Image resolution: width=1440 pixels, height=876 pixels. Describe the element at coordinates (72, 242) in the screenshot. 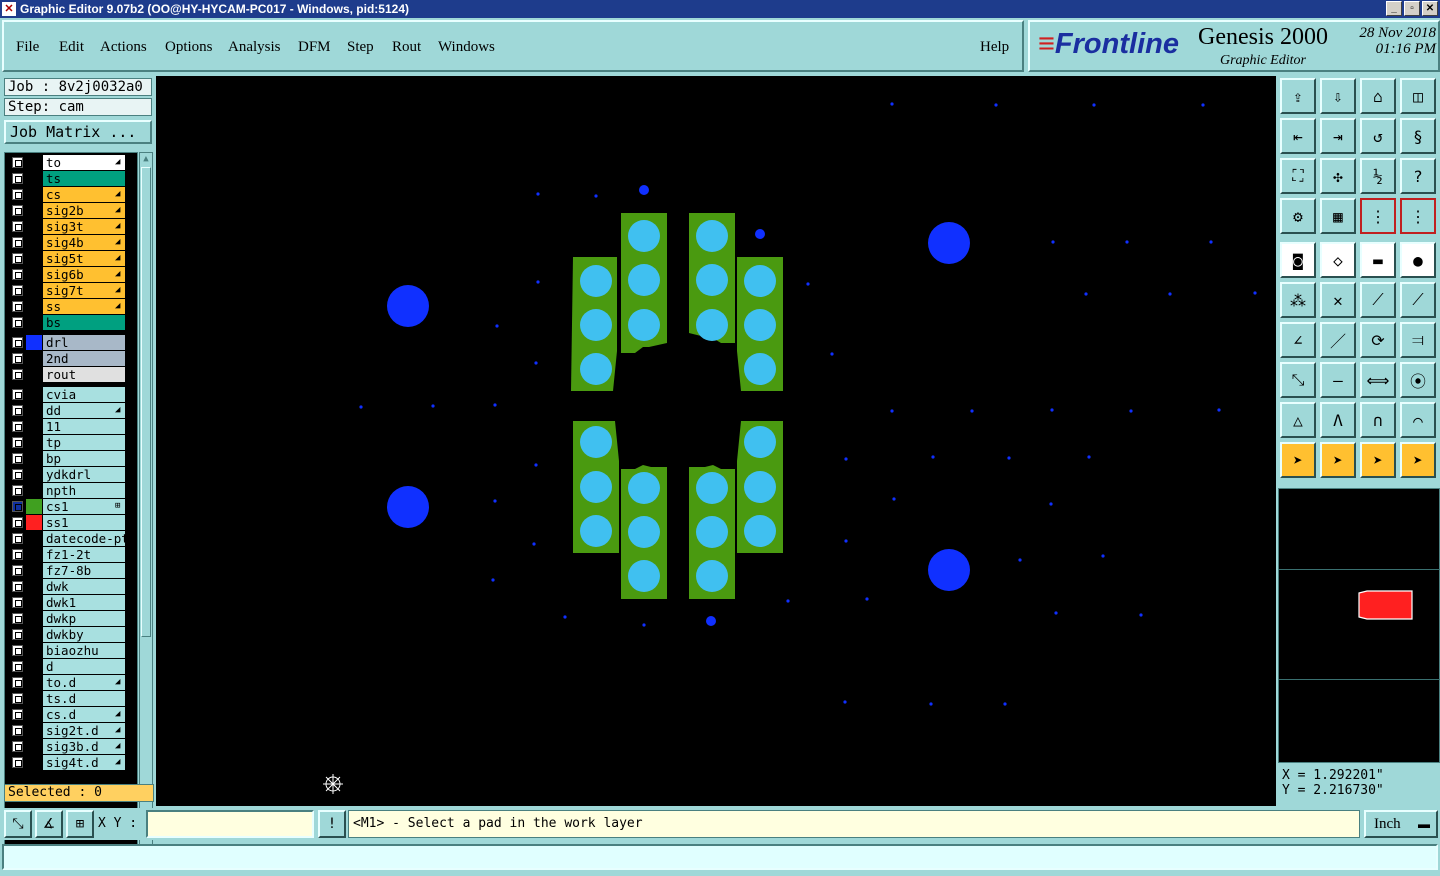

I see `layer-row: sig4b ◢` at that location.